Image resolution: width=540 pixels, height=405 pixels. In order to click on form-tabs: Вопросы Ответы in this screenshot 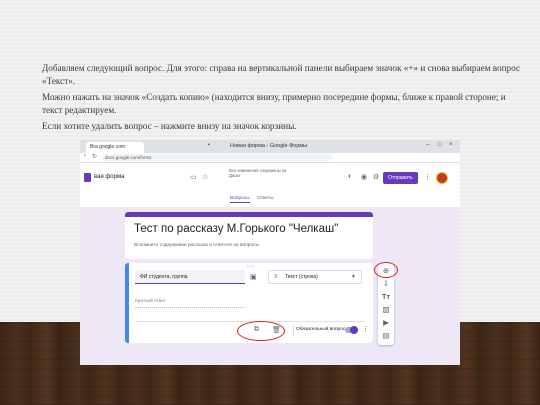, I will do `click(270, 200)`.